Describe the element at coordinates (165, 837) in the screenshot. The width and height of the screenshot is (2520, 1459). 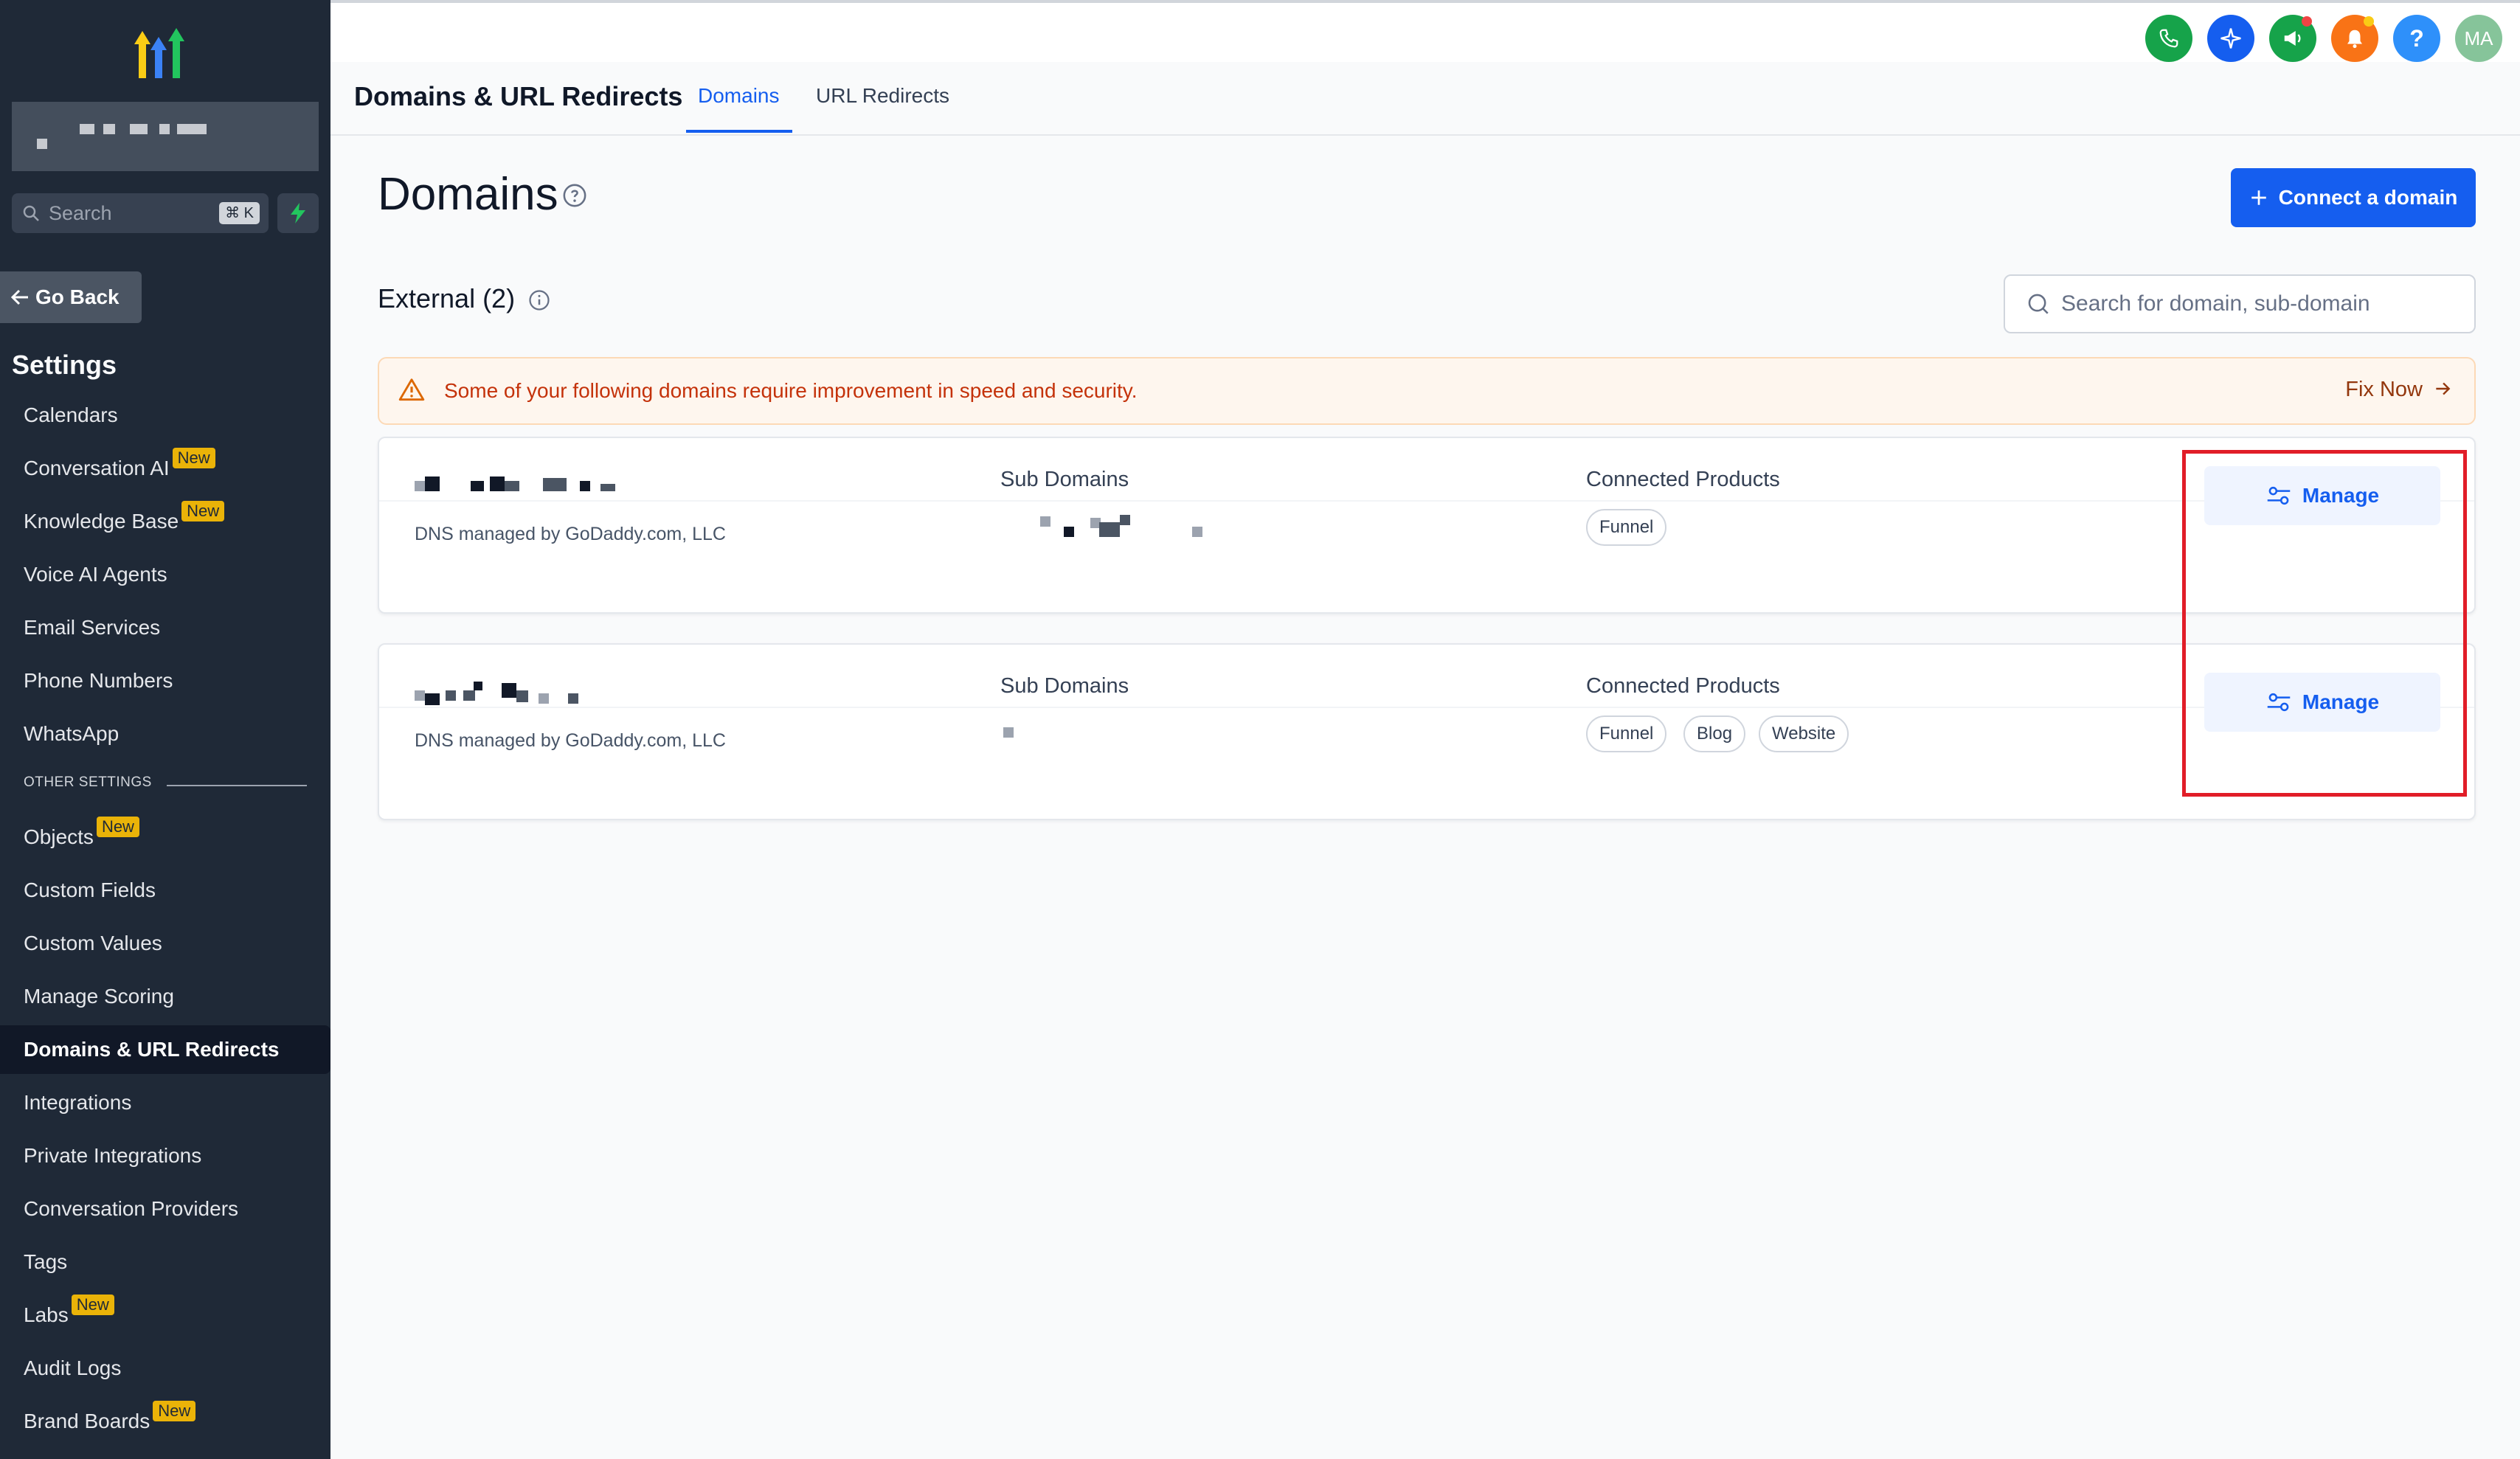
I see `sidebar-item-objects: Objects New` at that location.